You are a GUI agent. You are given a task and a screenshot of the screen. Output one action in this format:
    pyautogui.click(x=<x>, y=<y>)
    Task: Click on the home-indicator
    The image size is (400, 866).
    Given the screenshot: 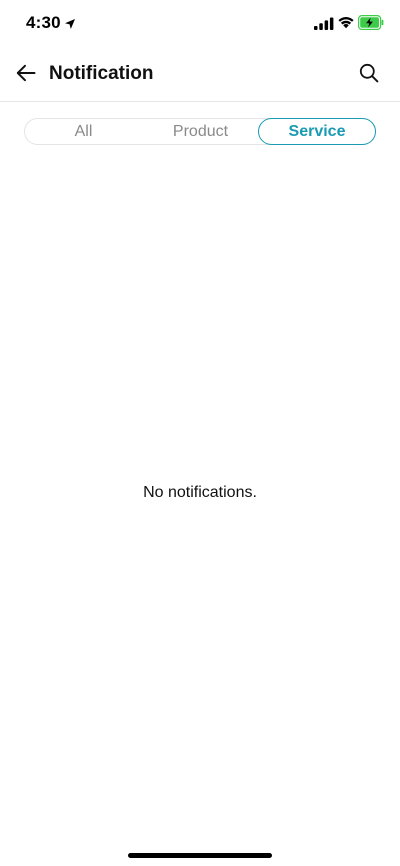 What is the action you would take?
    pyautogui.click(x=200, y=855)
    